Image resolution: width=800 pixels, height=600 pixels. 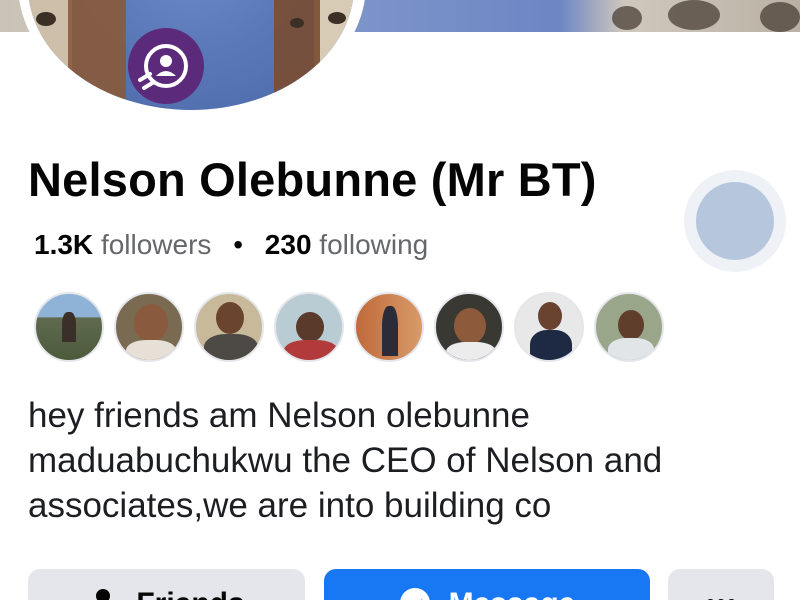 I want to click on friends-button-label: Friends, so click(x=190, y=593).